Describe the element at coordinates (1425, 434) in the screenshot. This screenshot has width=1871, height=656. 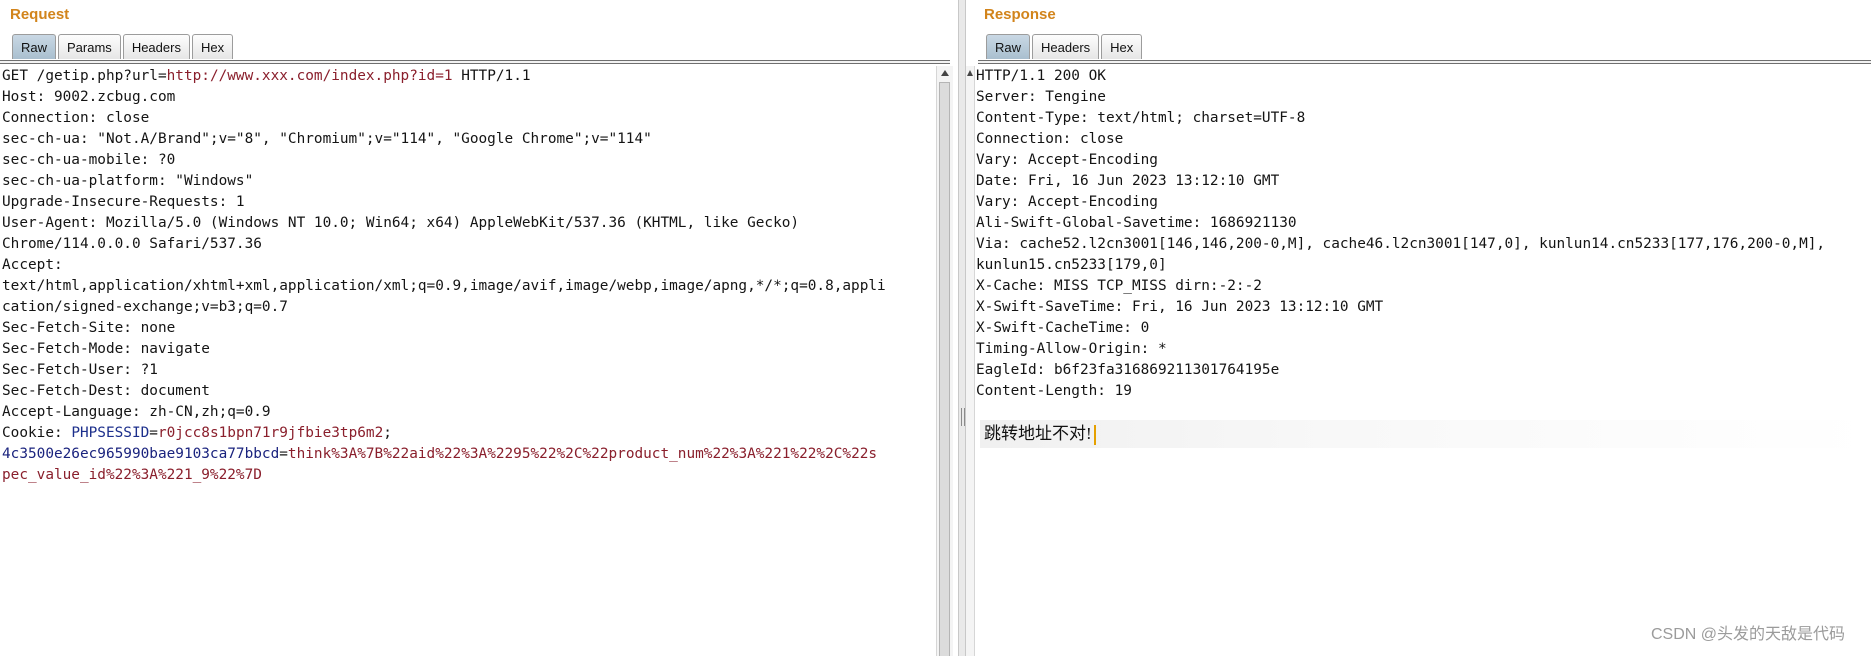
I see `response-body-line: 跳转地址不对!` at that location.